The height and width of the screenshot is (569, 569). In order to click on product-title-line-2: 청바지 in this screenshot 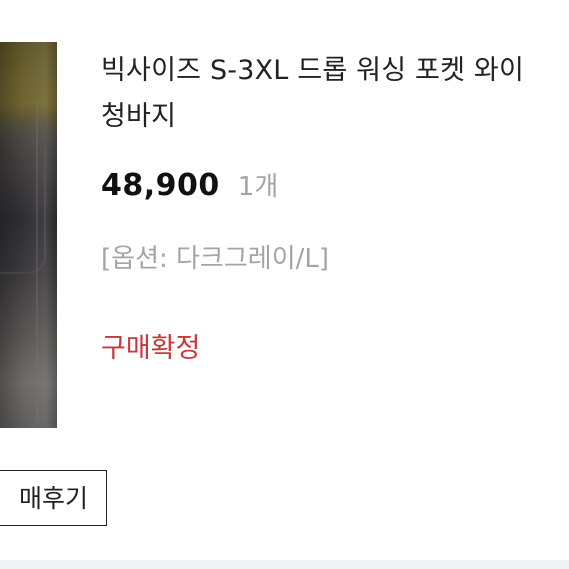, I will do `click(139, 116)`.